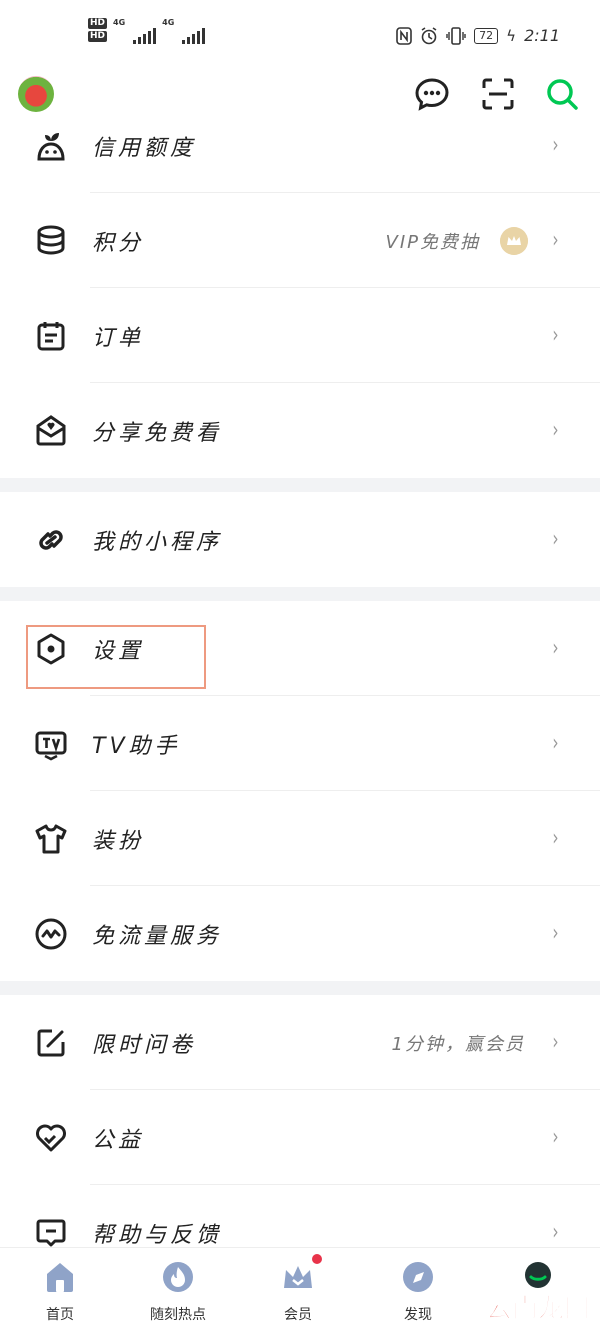  I want to click on link-icon, so click(51, 539).